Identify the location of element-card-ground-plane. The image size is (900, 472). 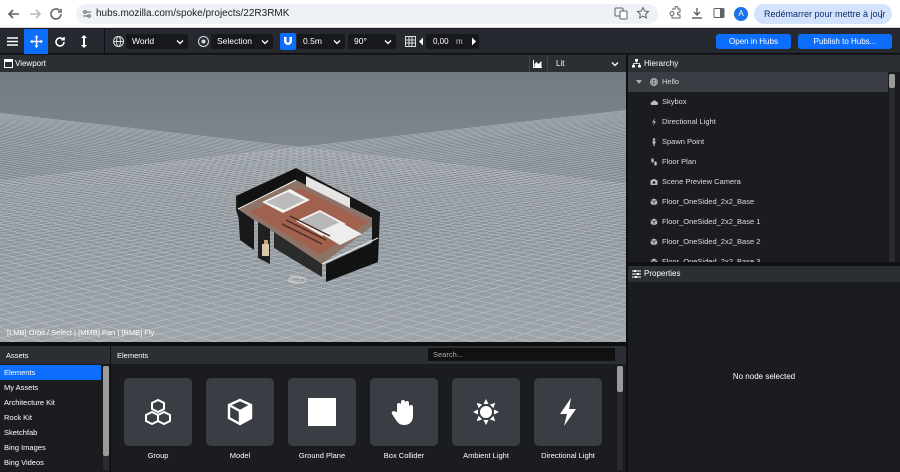
(322, 412).